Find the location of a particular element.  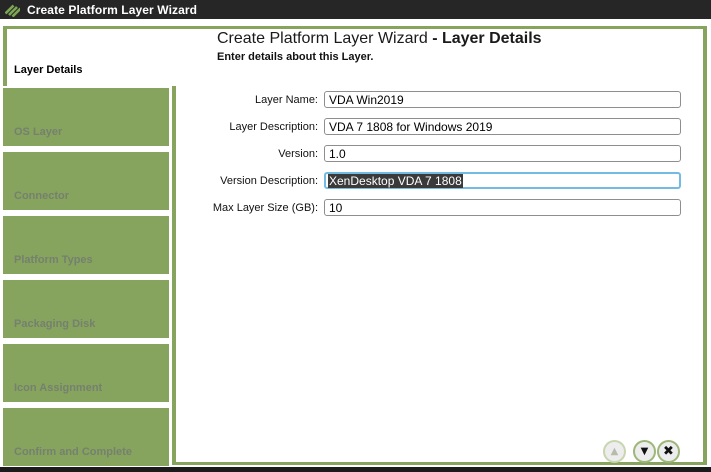

page-subtitle: Enter details about this Layer. is located at coordinates (295, 57).